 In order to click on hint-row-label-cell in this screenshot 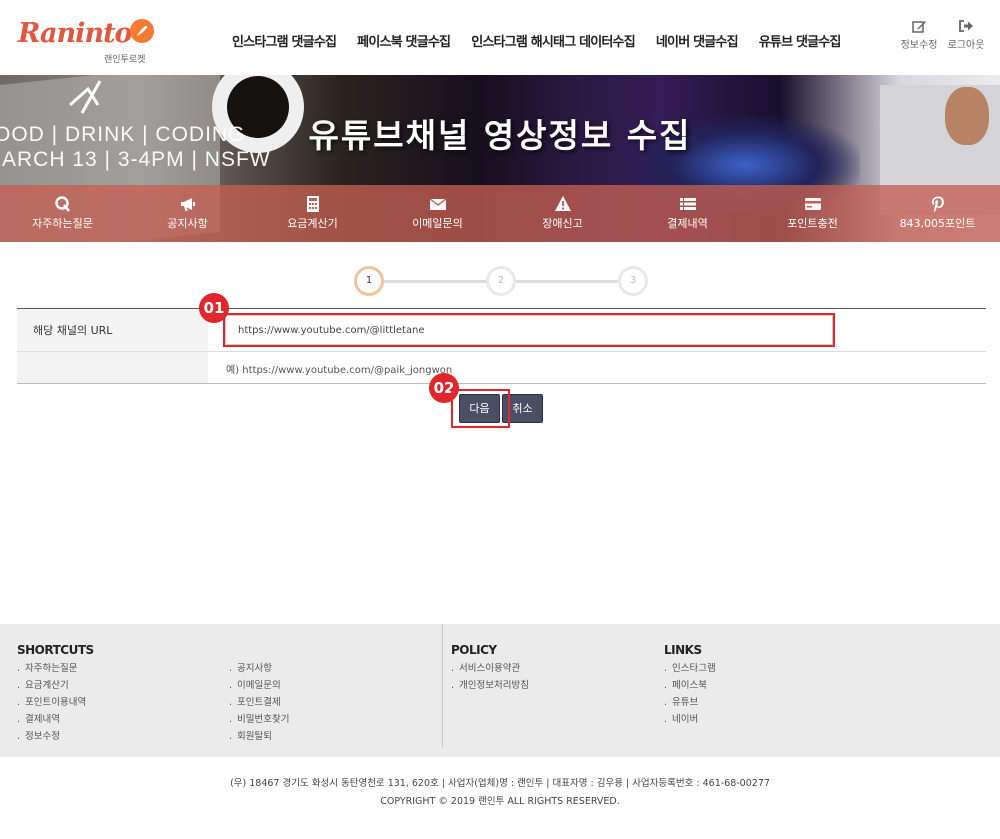, I will do `click(112, 367)`.